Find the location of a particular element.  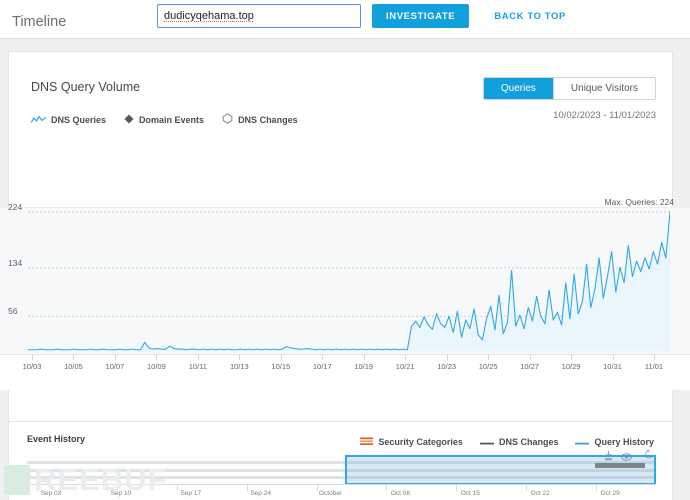

brush-axis-tick: Sep 17 is located at coordinates (191, 493).